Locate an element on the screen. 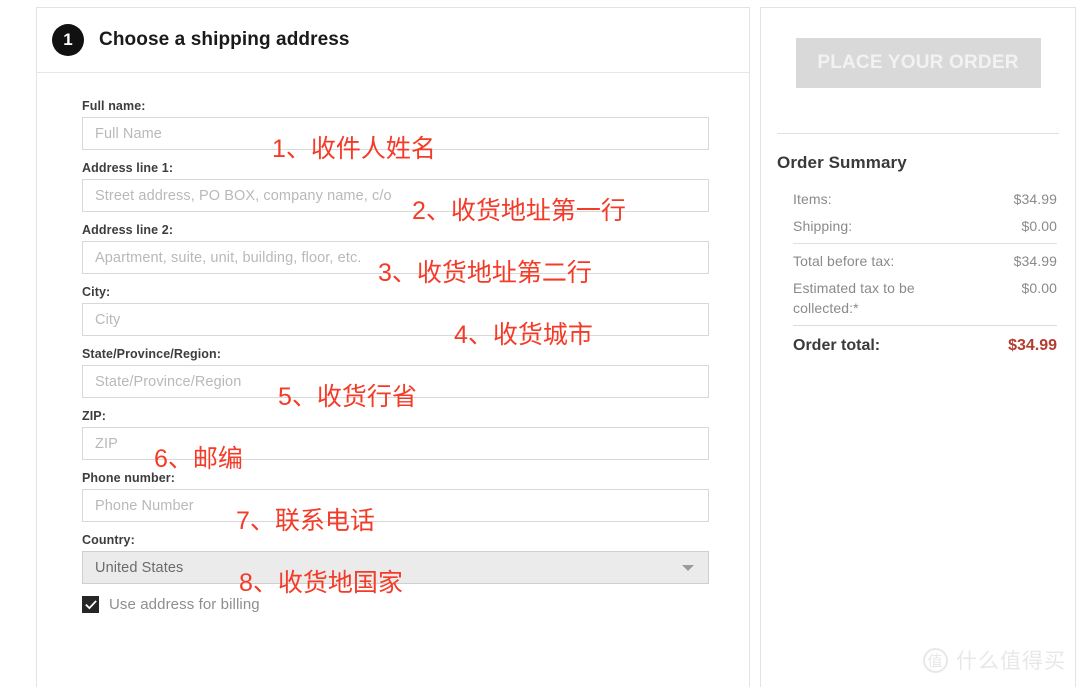 This screenshot has width=1080, height=687. order-summary-title: Order Summary is located at coordinates (842, 162).